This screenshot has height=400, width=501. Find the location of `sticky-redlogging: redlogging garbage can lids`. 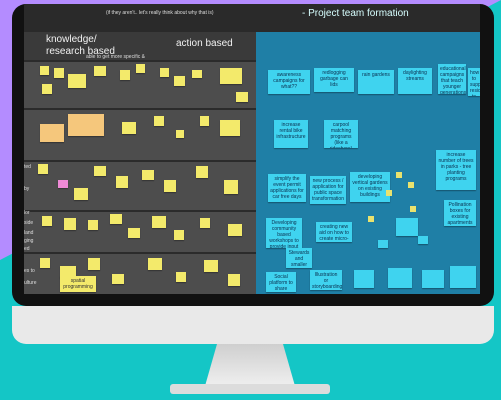

sticky-redlogging: redlogging garbage can lids is located at coordinates (334, 80).